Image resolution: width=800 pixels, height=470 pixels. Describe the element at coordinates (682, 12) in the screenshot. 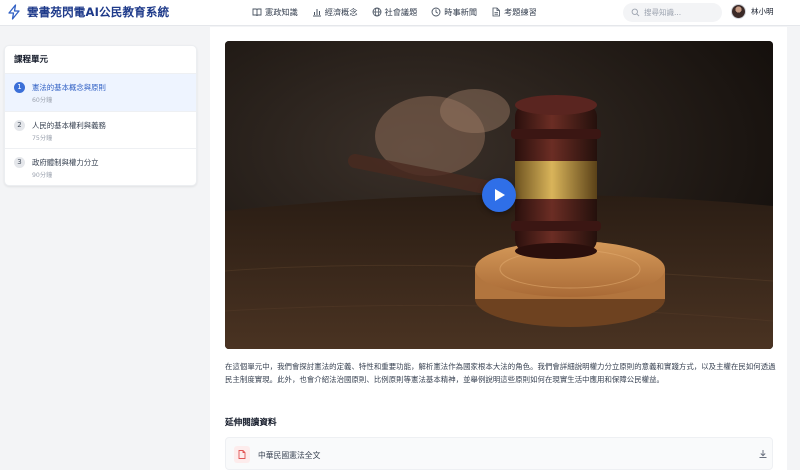

I see `search-input` at that location.